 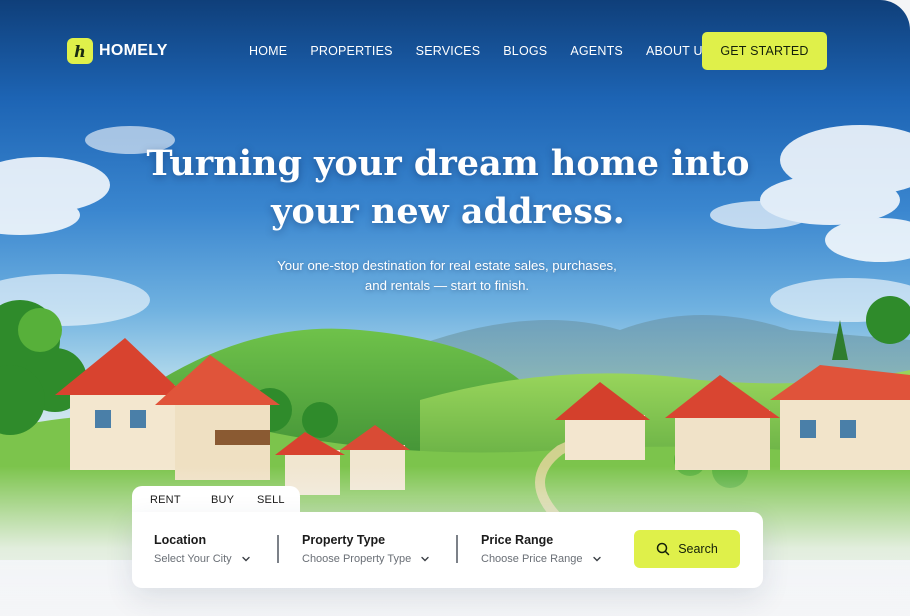 What do you see at coordinates (80, 51) in the screenshot?
I see `logo-mark-icon: h` at bounding box center [80, 51].